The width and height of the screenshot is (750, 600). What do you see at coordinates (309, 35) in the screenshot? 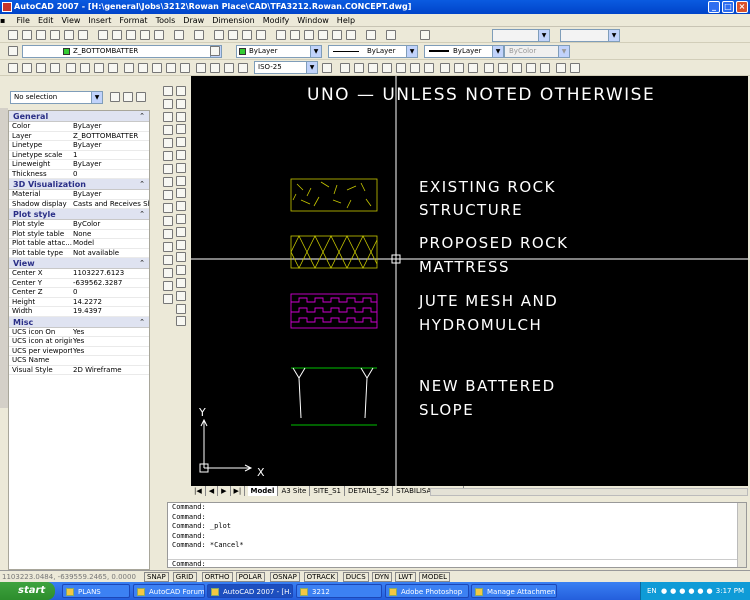
I see `tool-palettes-icon` at bounding box center [309, 35].